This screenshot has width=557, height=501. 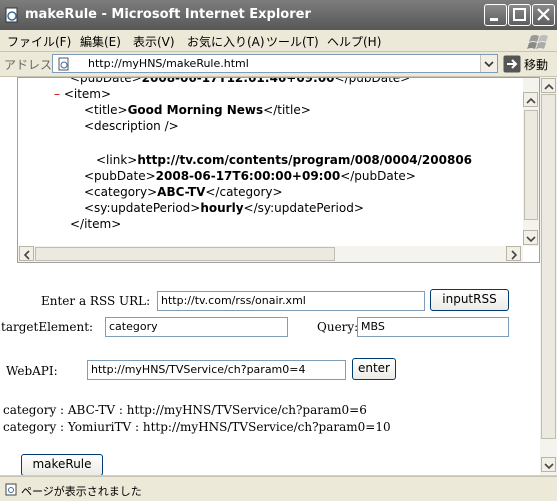 I want to click on query-input: MBS, so click(x=433, y=327).